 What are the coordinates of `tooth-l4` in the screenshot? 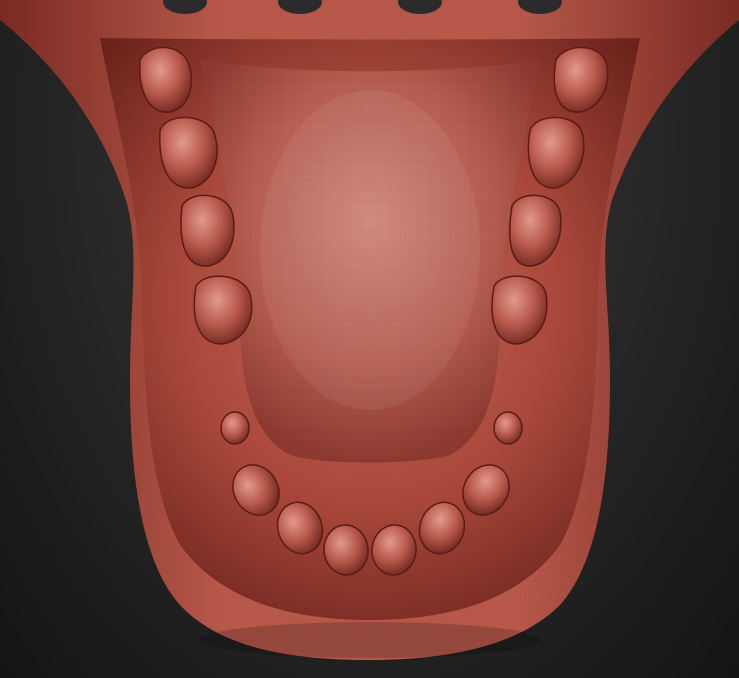 It's located at (223, 310).